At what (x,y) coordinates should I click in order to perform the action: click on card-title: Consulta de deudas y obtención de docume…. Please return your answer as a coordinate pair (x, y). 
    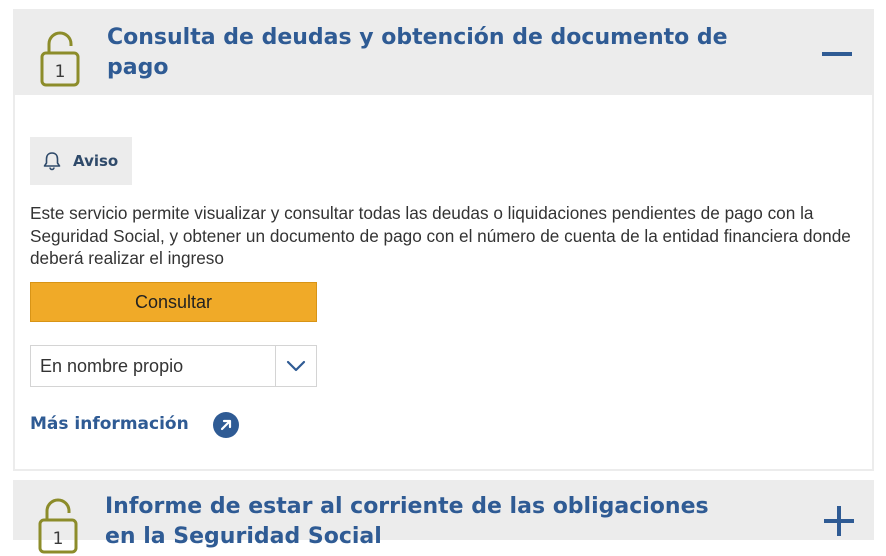
    Looking at the image, I should click on (417, 52).